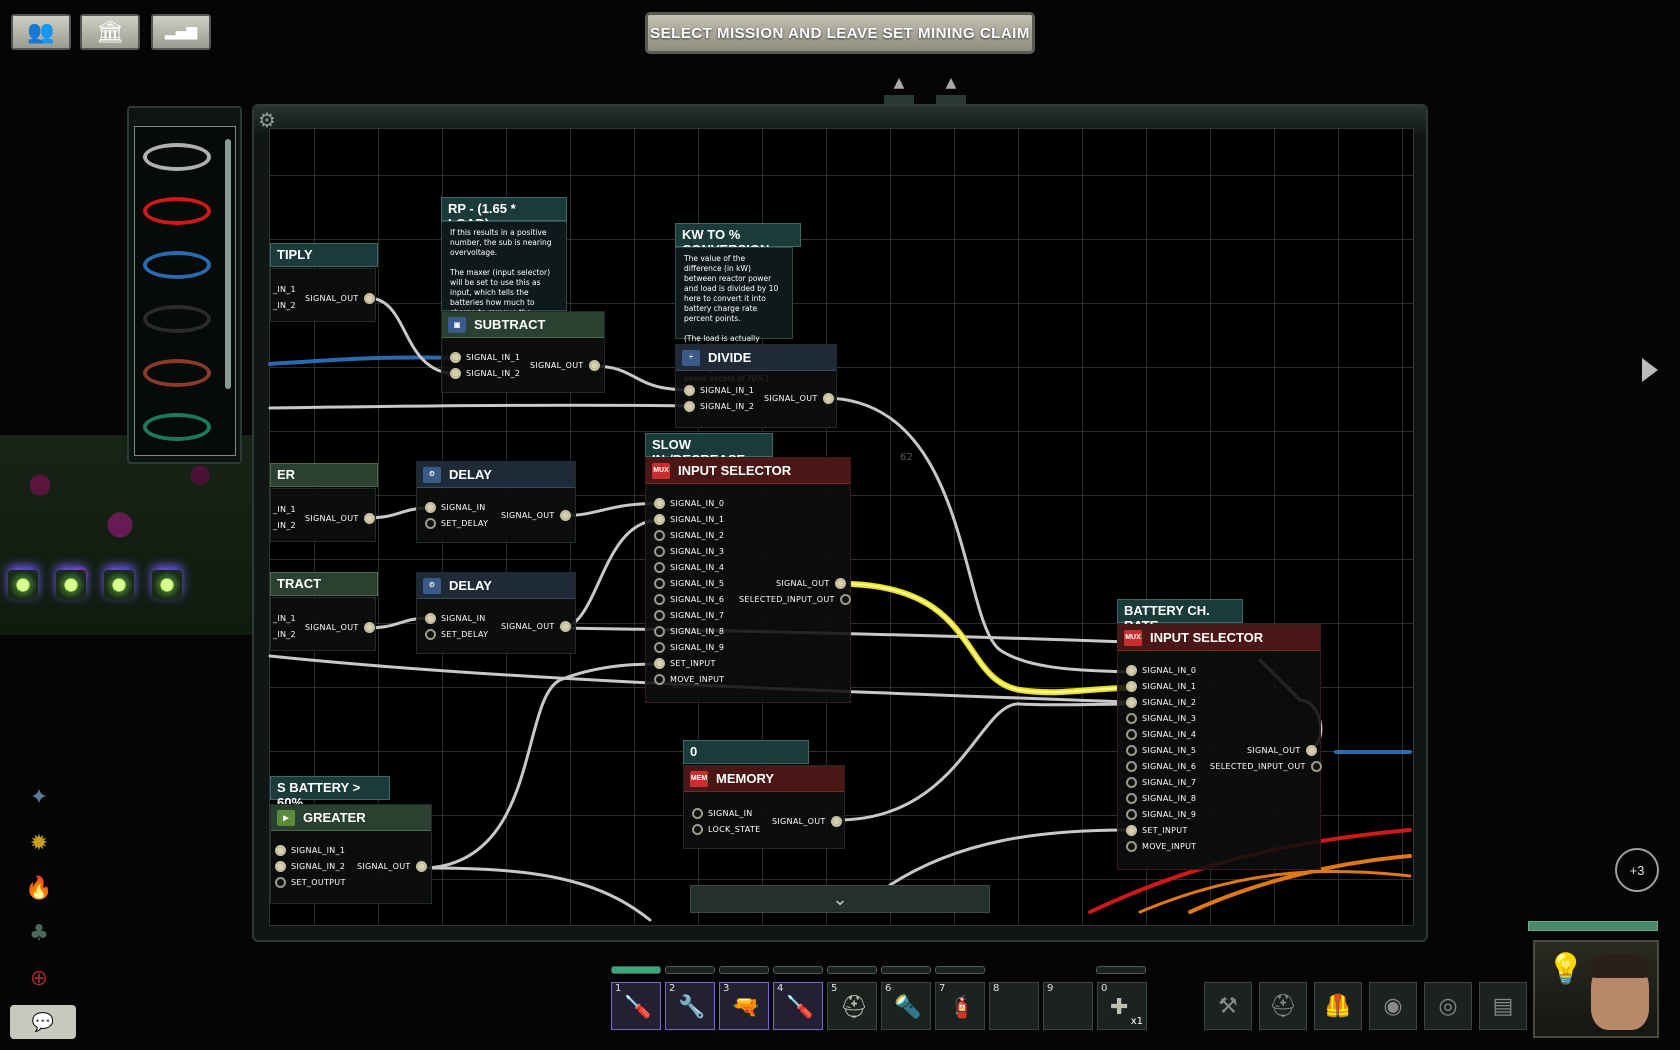 Image resolution: width=1680 pixels, height=1050 pixels. Describe the element at coordinates (1393, 1006) in the screenshot. I see `diving-suit-icon: ◉` at that location.